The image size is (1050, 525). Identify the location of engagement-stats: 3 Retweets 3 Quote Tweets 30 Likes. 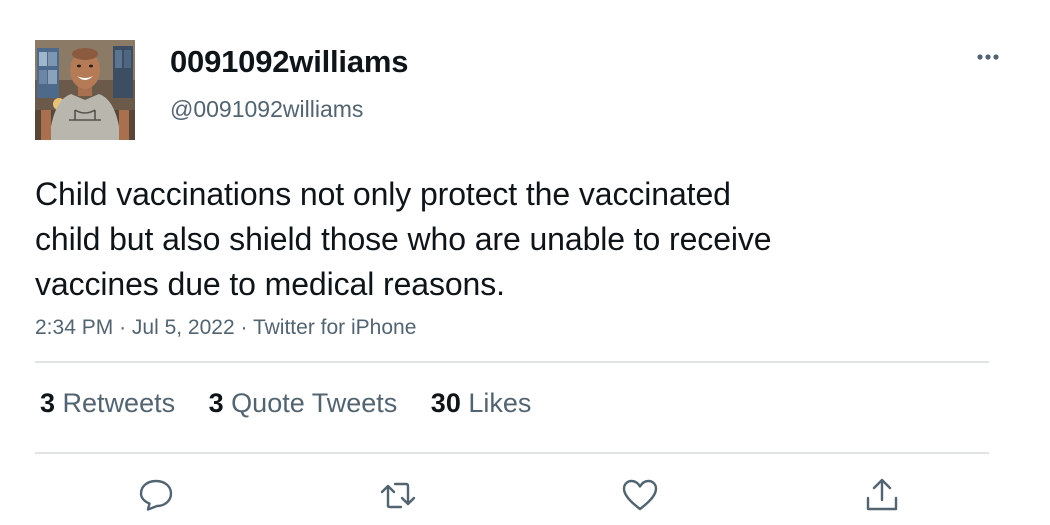
(298, 403).